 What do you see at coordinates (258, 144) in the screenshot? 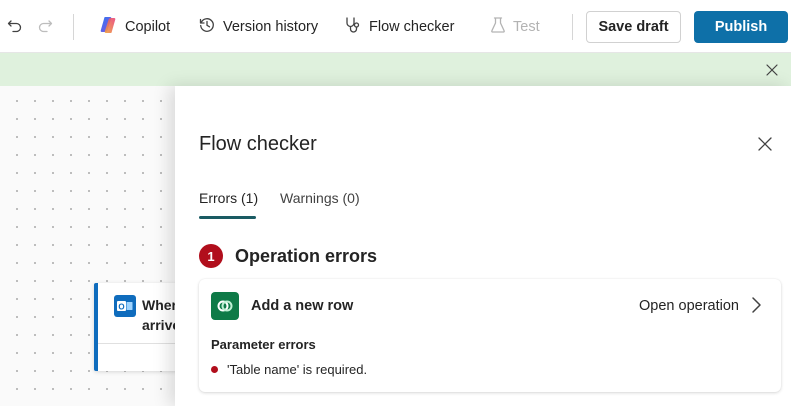
I see `panel-title: Flow checker` at bounding box center [258, 144].